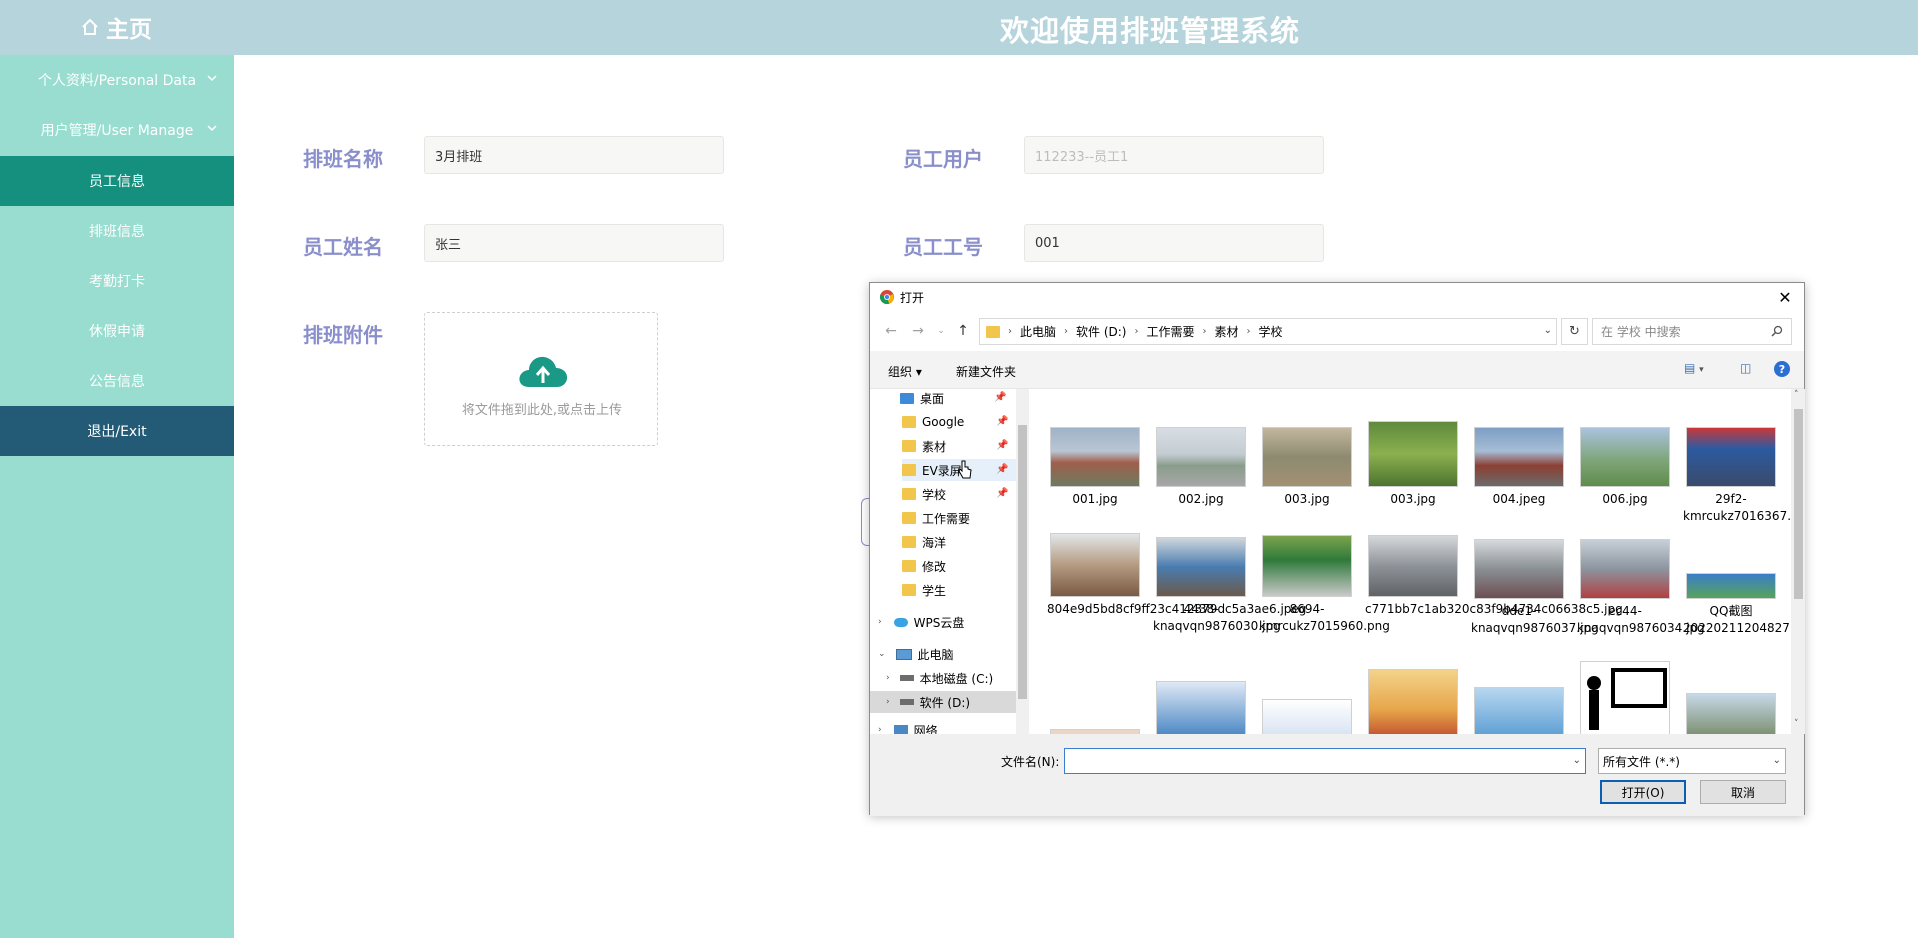 This screenshot has height=938, width=1918. I want to click on back-button: ←, so click(891, 331).